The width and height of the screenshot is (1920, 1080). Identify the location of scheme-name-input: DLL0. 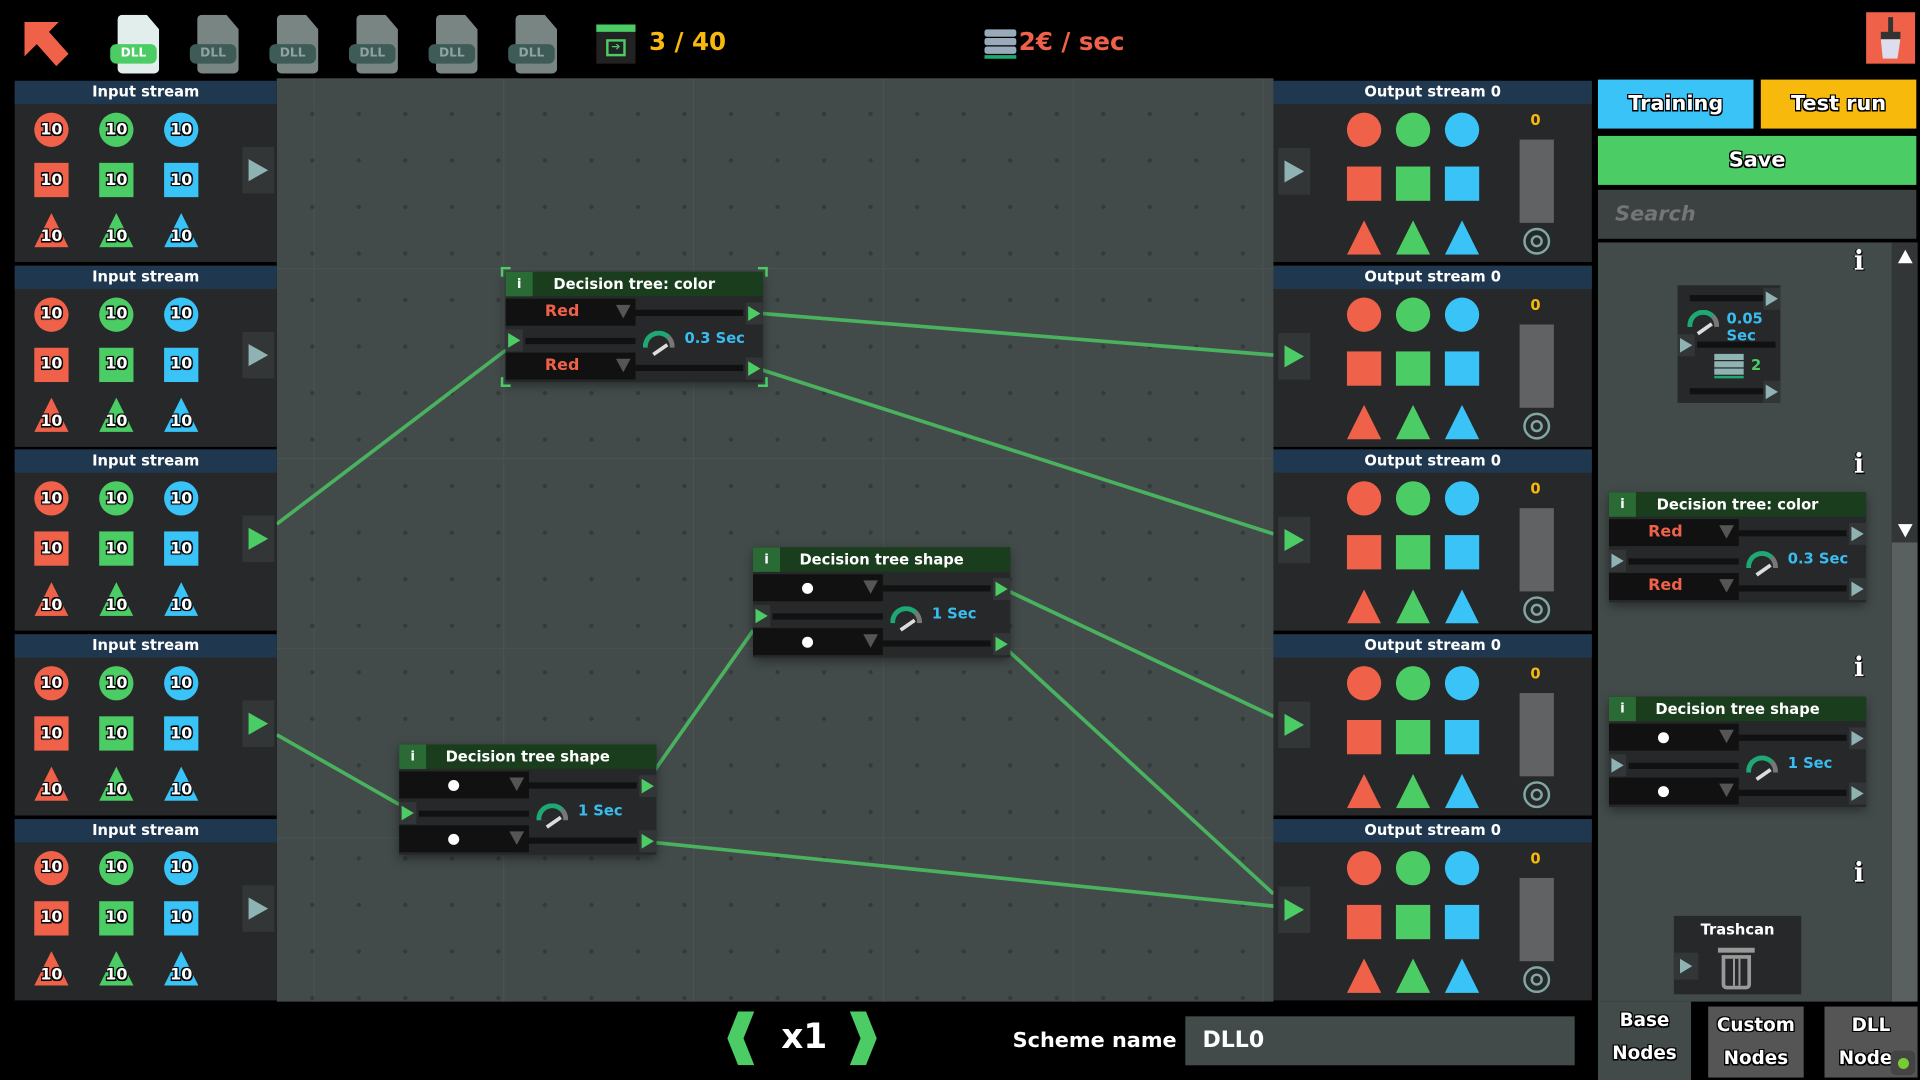
(1380, 1041).